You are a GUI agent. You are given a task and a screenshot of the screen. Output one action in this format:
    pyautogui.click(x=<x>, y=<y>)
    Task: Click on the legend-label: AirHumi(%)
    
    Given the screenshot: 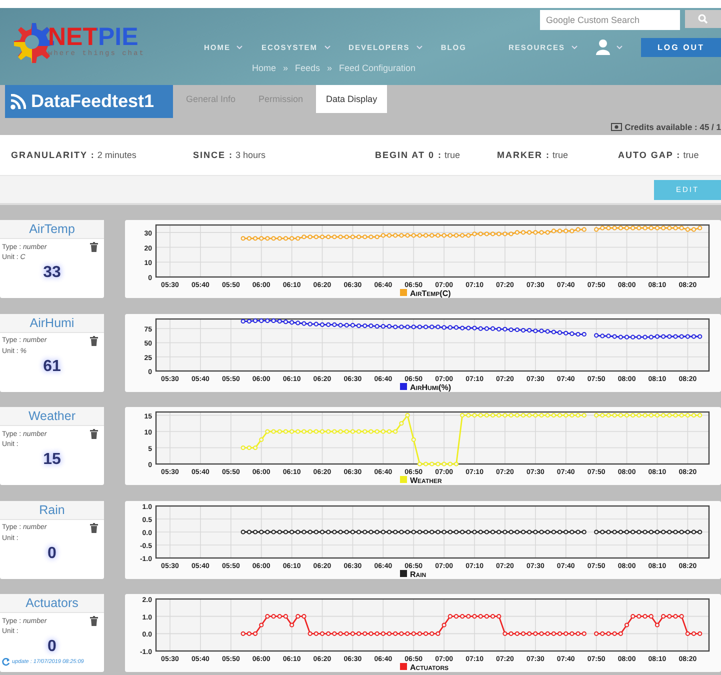 What is the action you would take?
    pyautogui.click(x=430, y=387)
    